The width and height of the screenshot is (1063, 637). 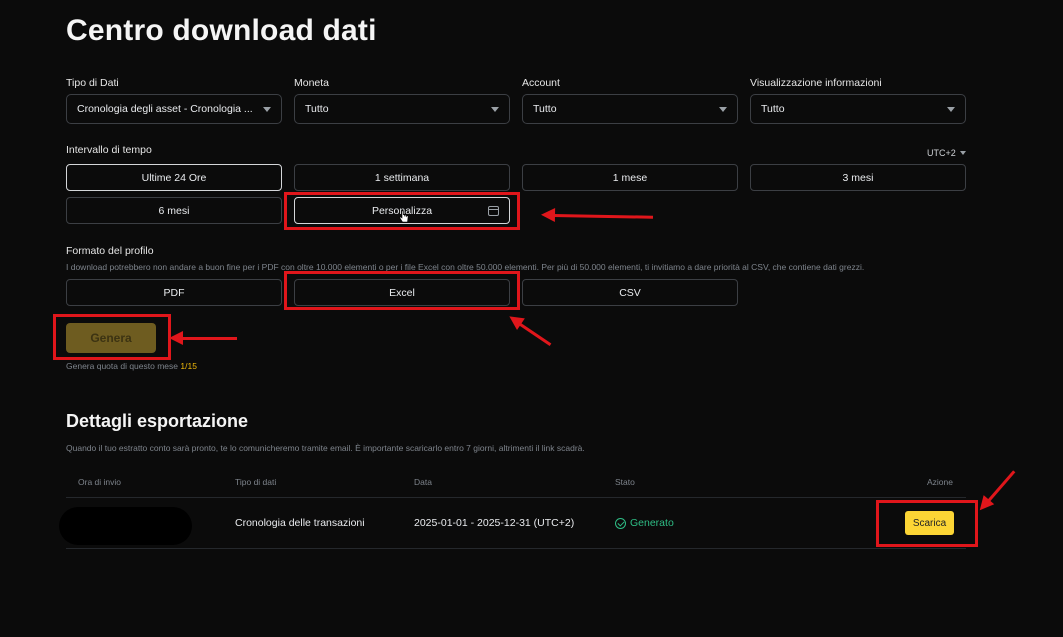 I want to click on generate-quota: Genera quota di questo mese 1/15, so click(x=131, y=366).